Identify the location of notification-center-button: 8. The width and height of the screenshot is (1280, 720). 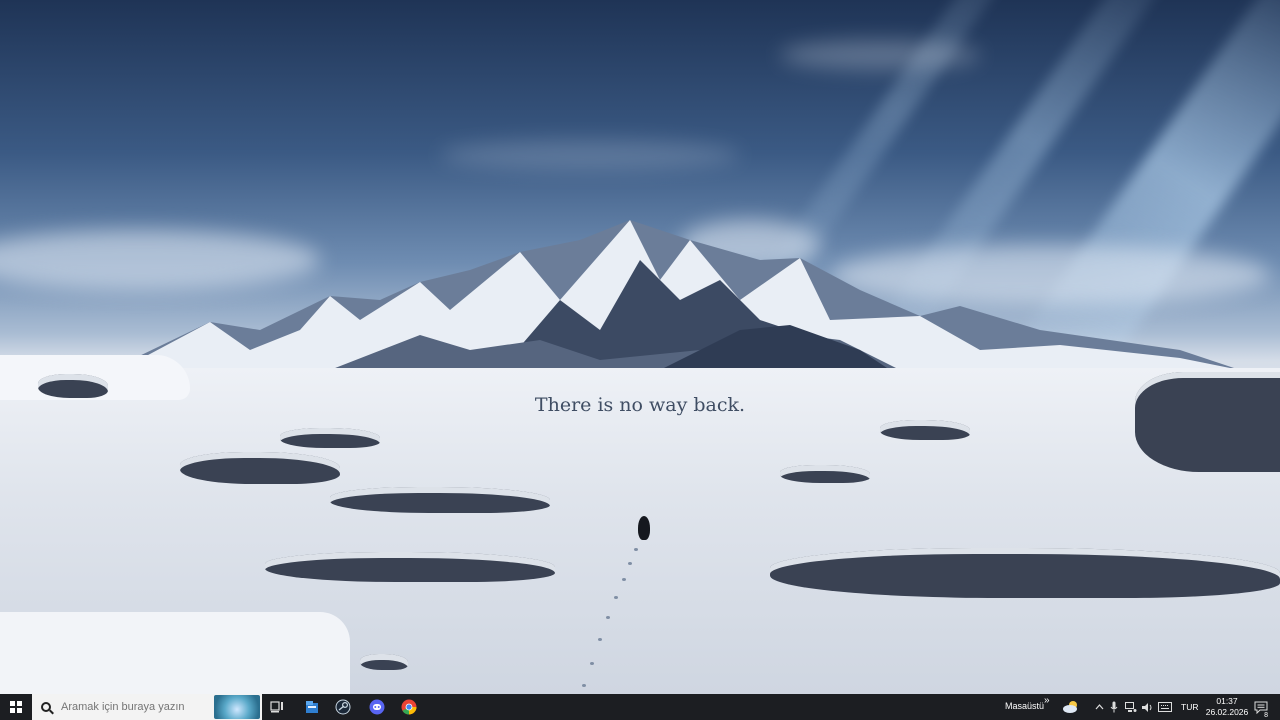
(1261, 707).